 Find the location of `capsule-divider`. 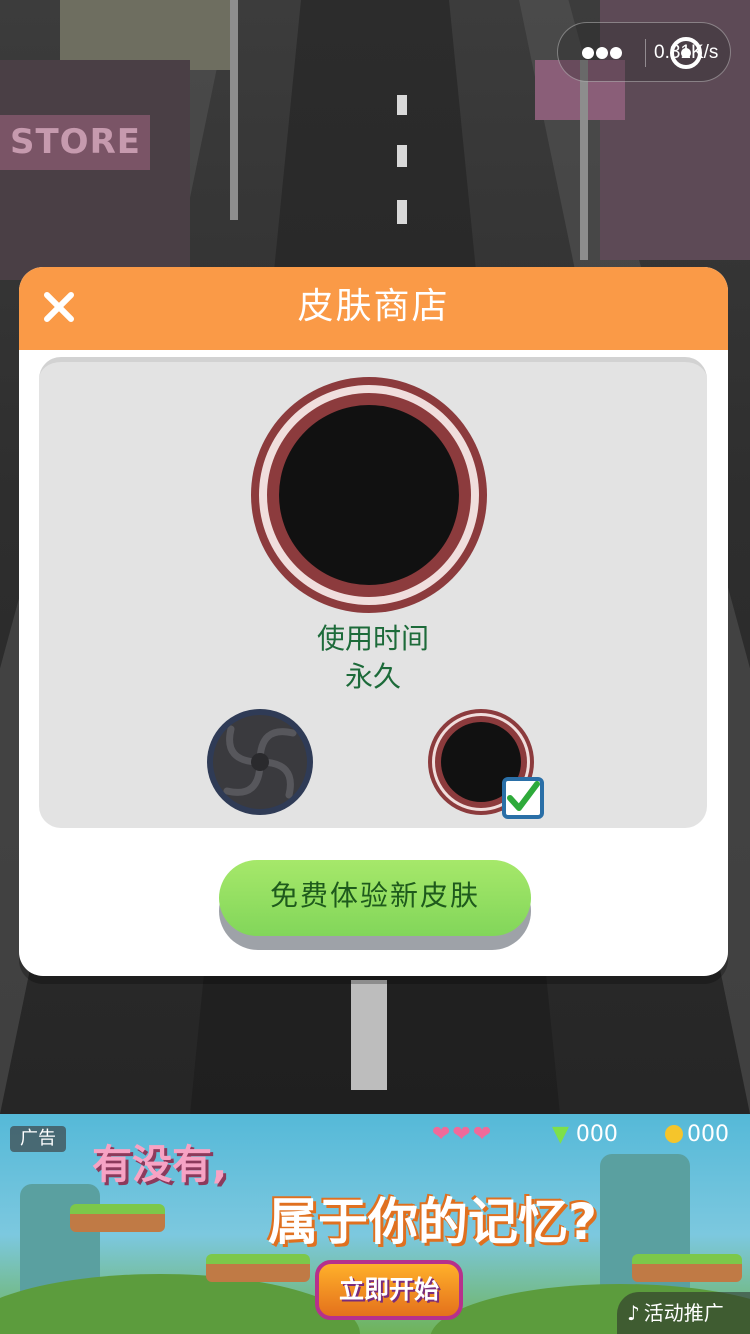

capsule-divider is located at coordinates (645, 53).